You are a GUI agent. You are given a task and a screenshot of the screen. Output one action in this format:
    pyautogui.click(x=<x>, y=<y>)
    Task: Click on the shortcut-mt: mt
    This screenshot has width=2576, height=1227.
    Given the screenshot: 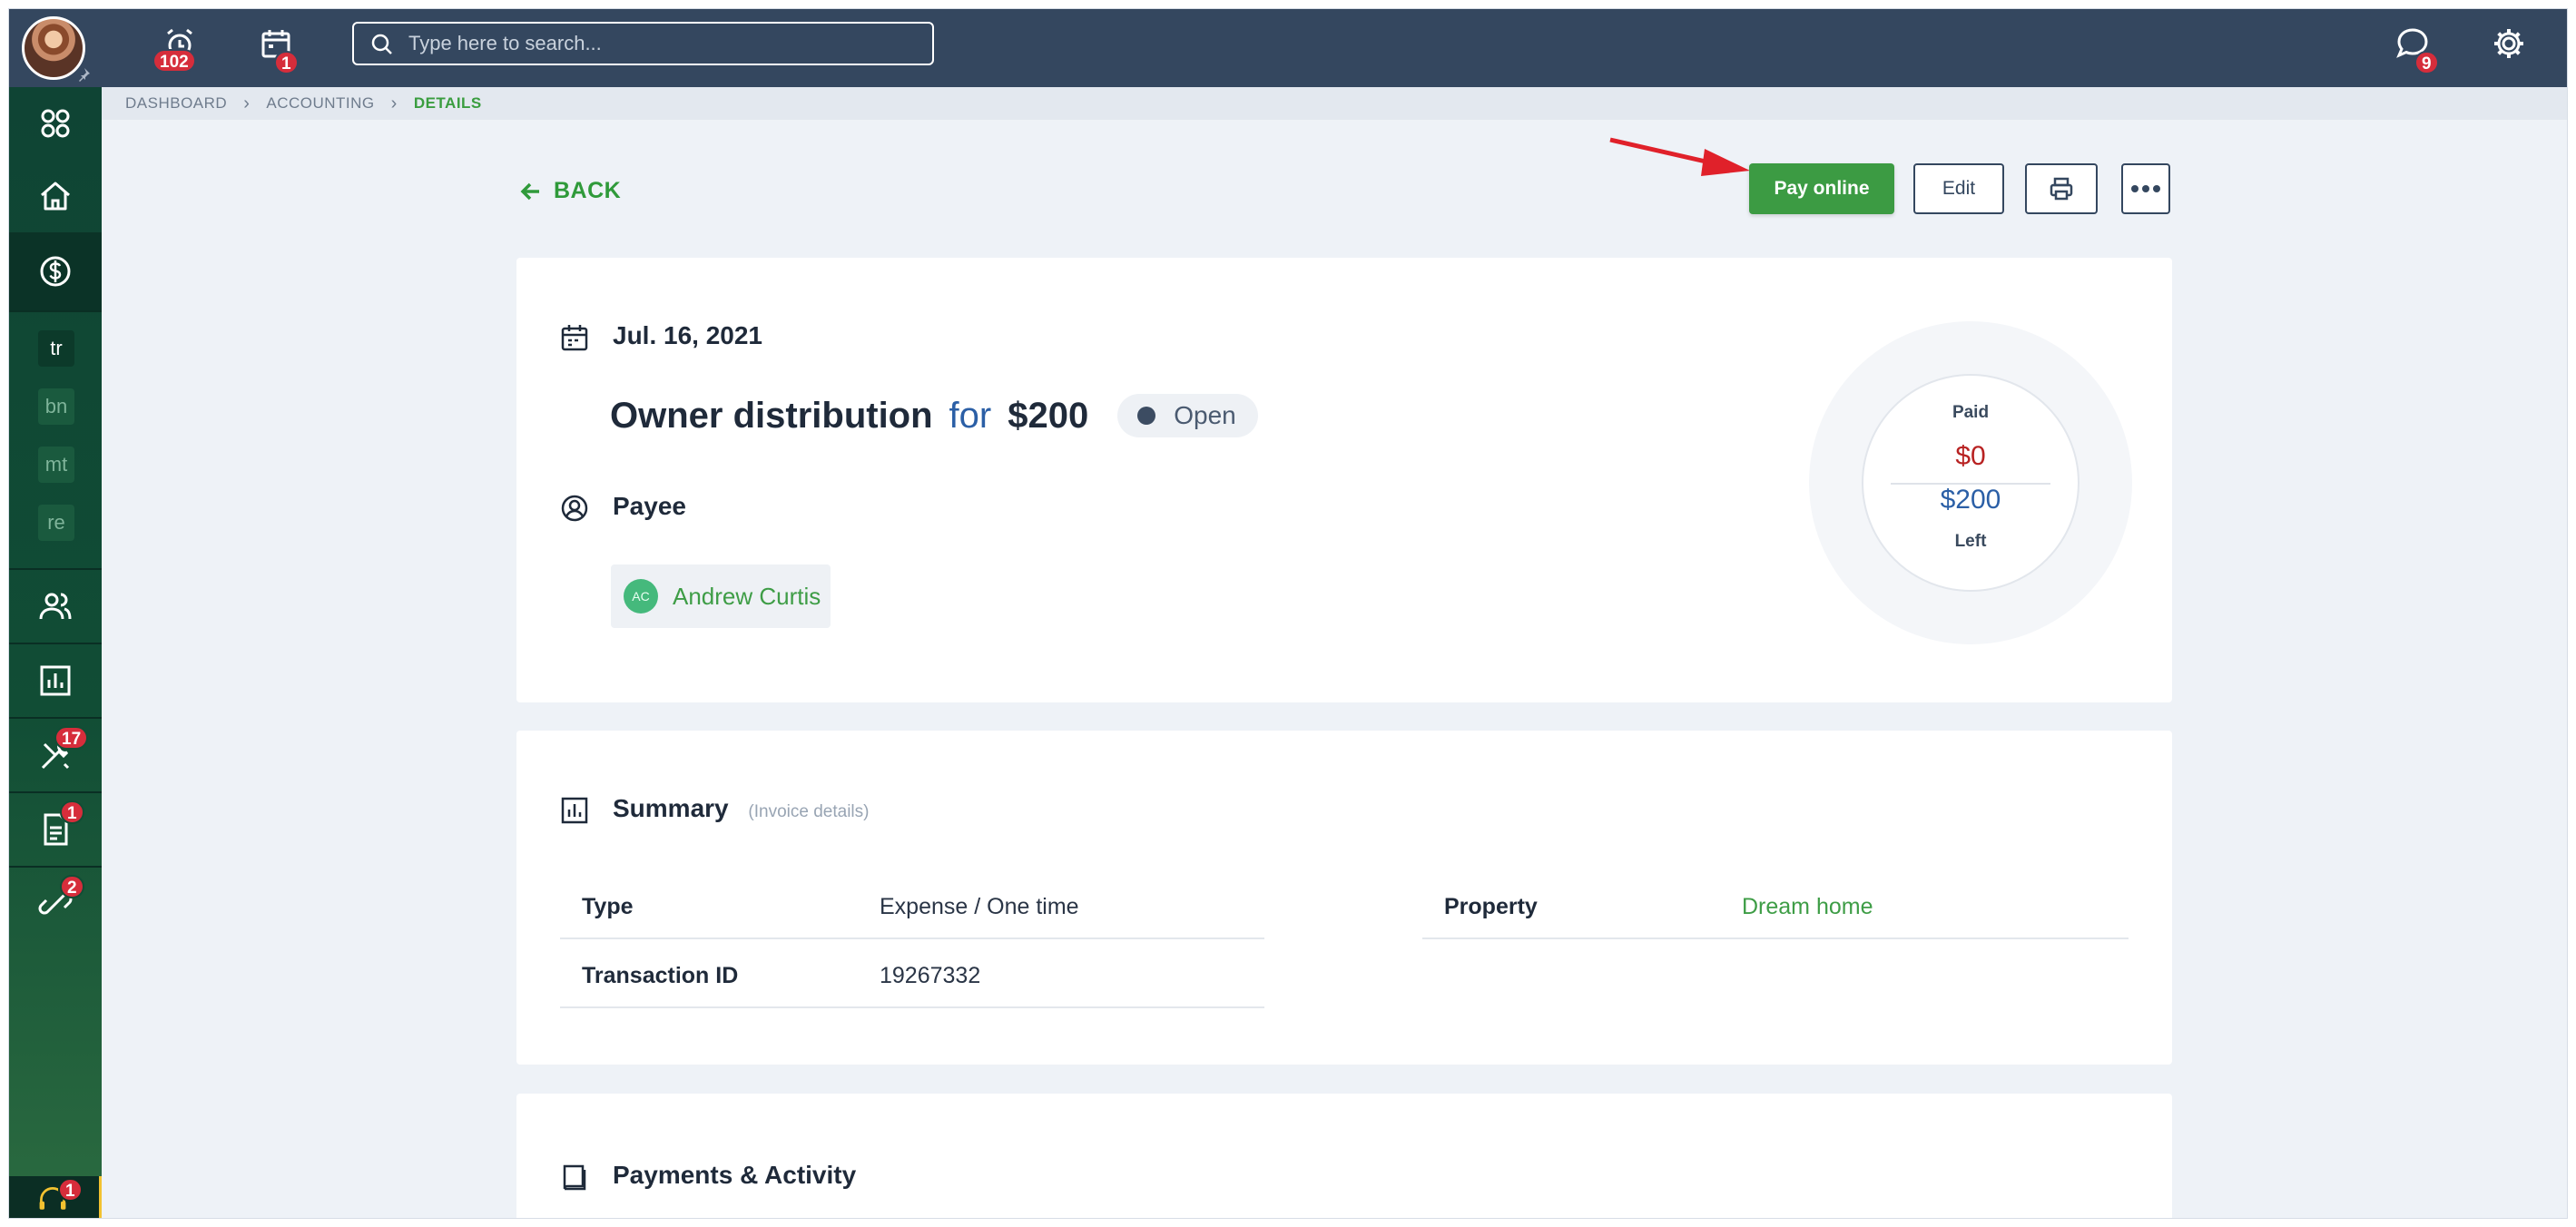 What is the action you would take?
    pyautogui.click(x=56, y=465)
    